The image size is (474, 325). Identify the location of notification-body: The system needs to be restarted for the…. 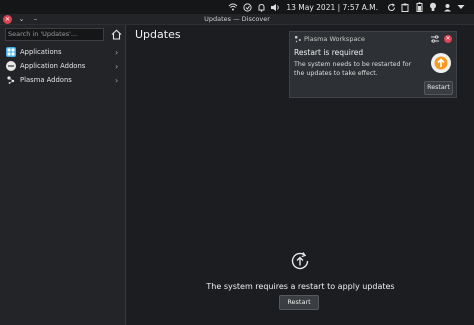
(353, 69).